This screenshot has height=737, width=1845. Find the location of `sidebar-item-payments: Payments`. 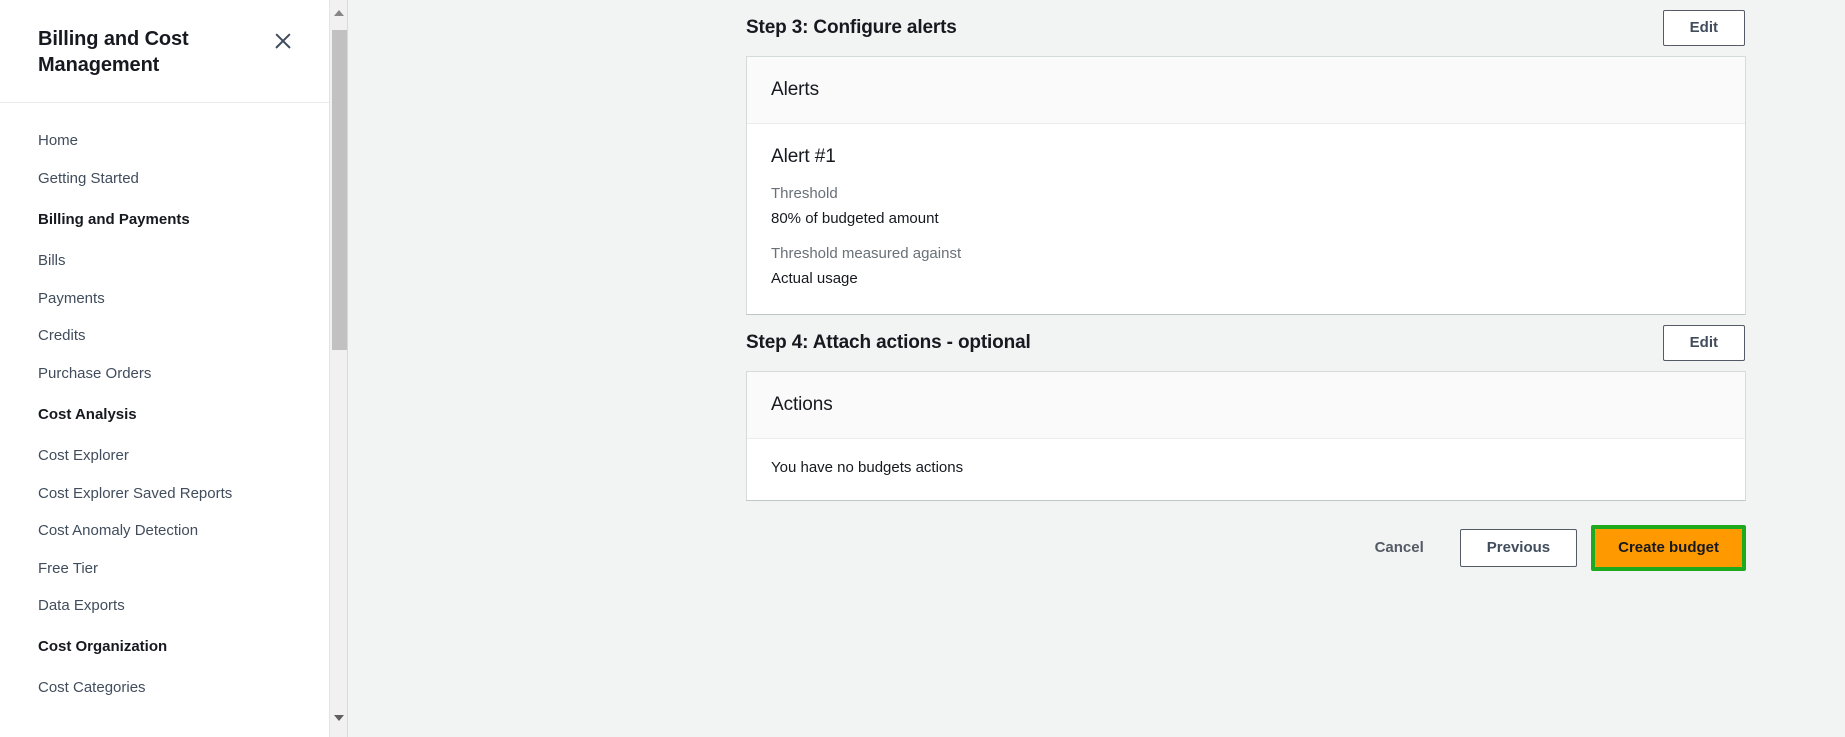

sidebar-item-payments: Payments is located at coordinates (165, 299).